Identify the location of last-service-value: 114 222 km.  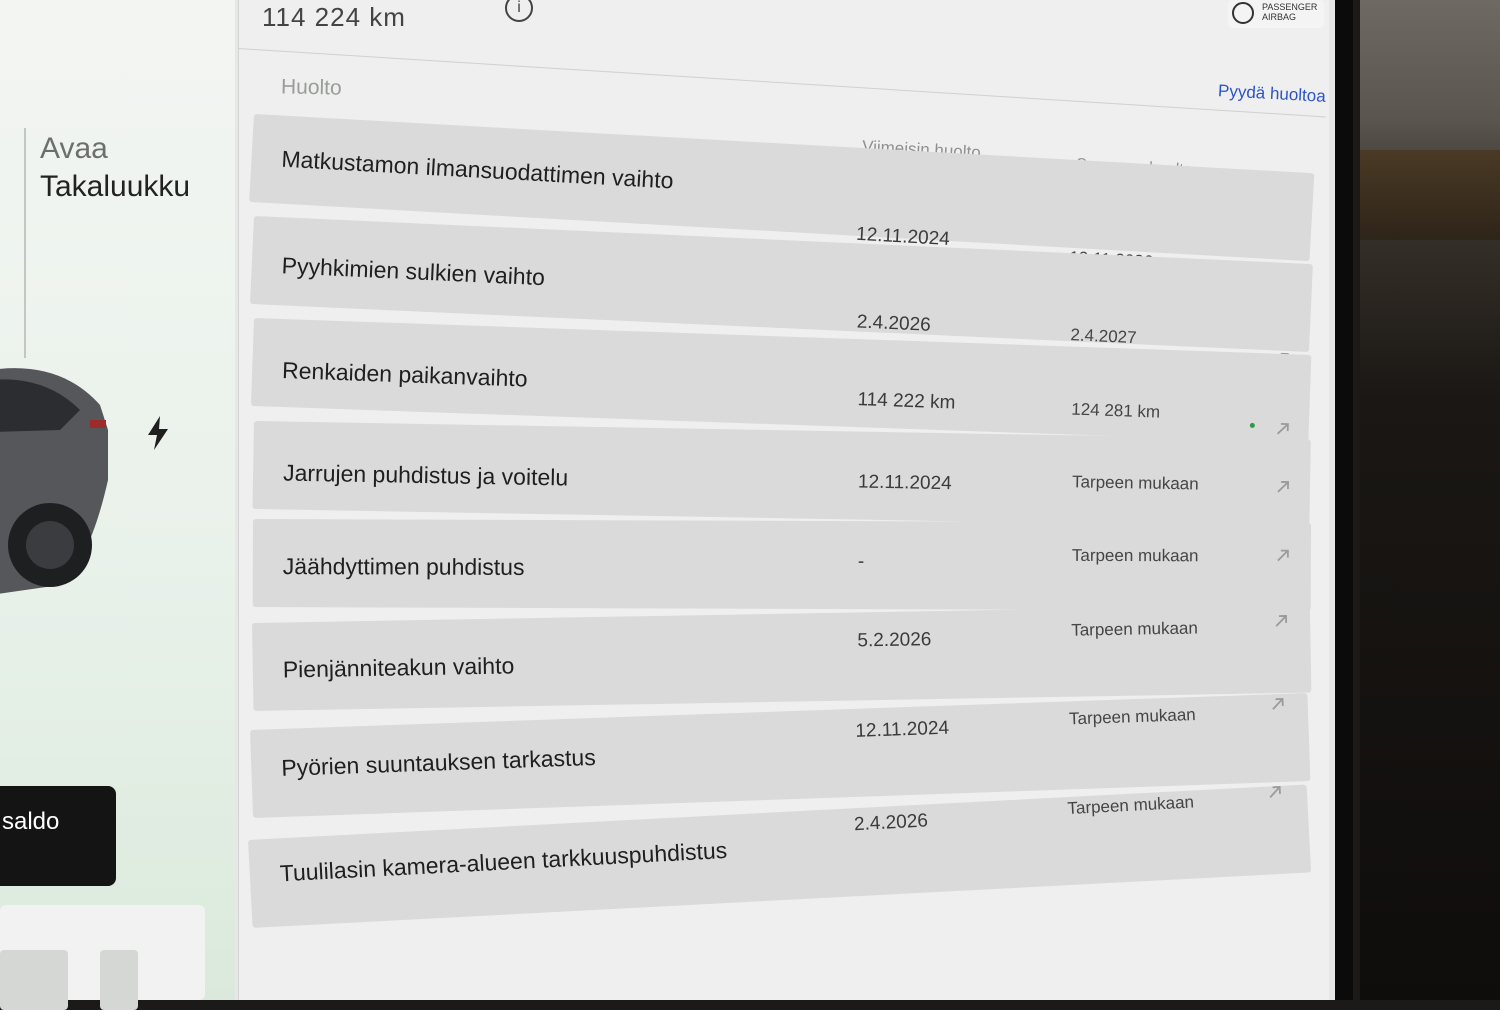
(906, 401).